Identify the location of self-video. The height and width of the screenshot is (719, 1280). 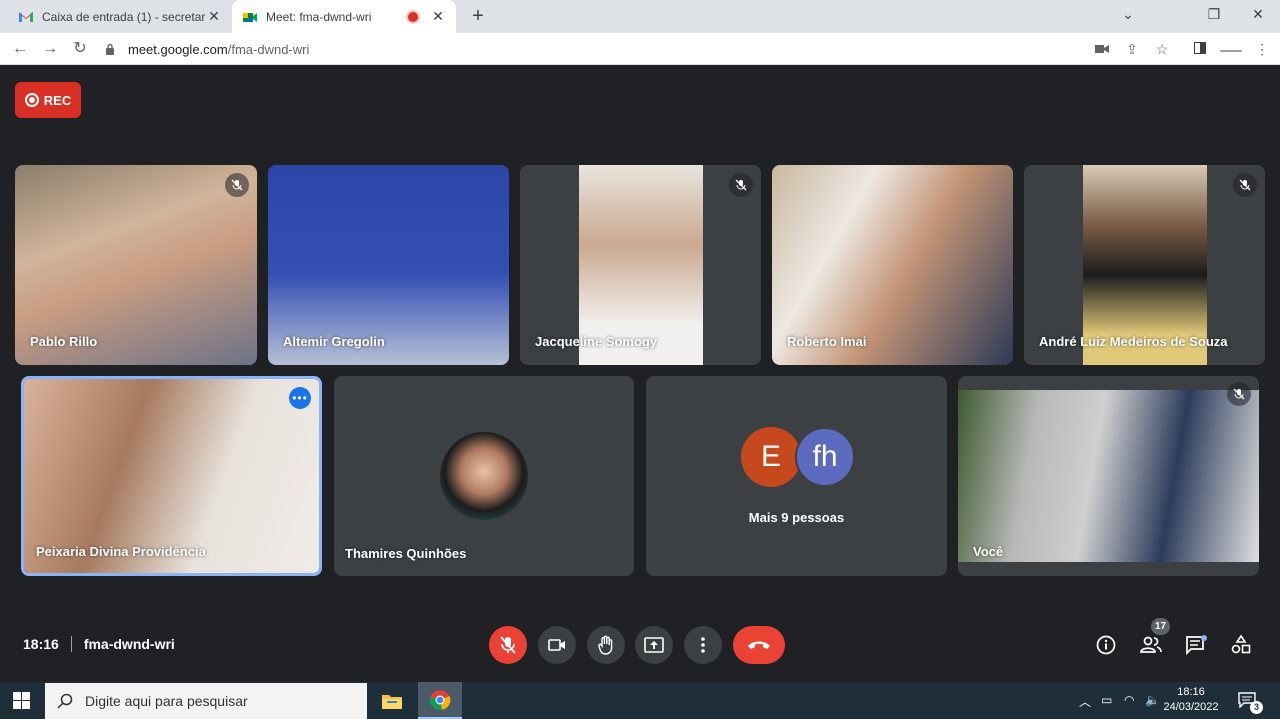
(1108, 476).